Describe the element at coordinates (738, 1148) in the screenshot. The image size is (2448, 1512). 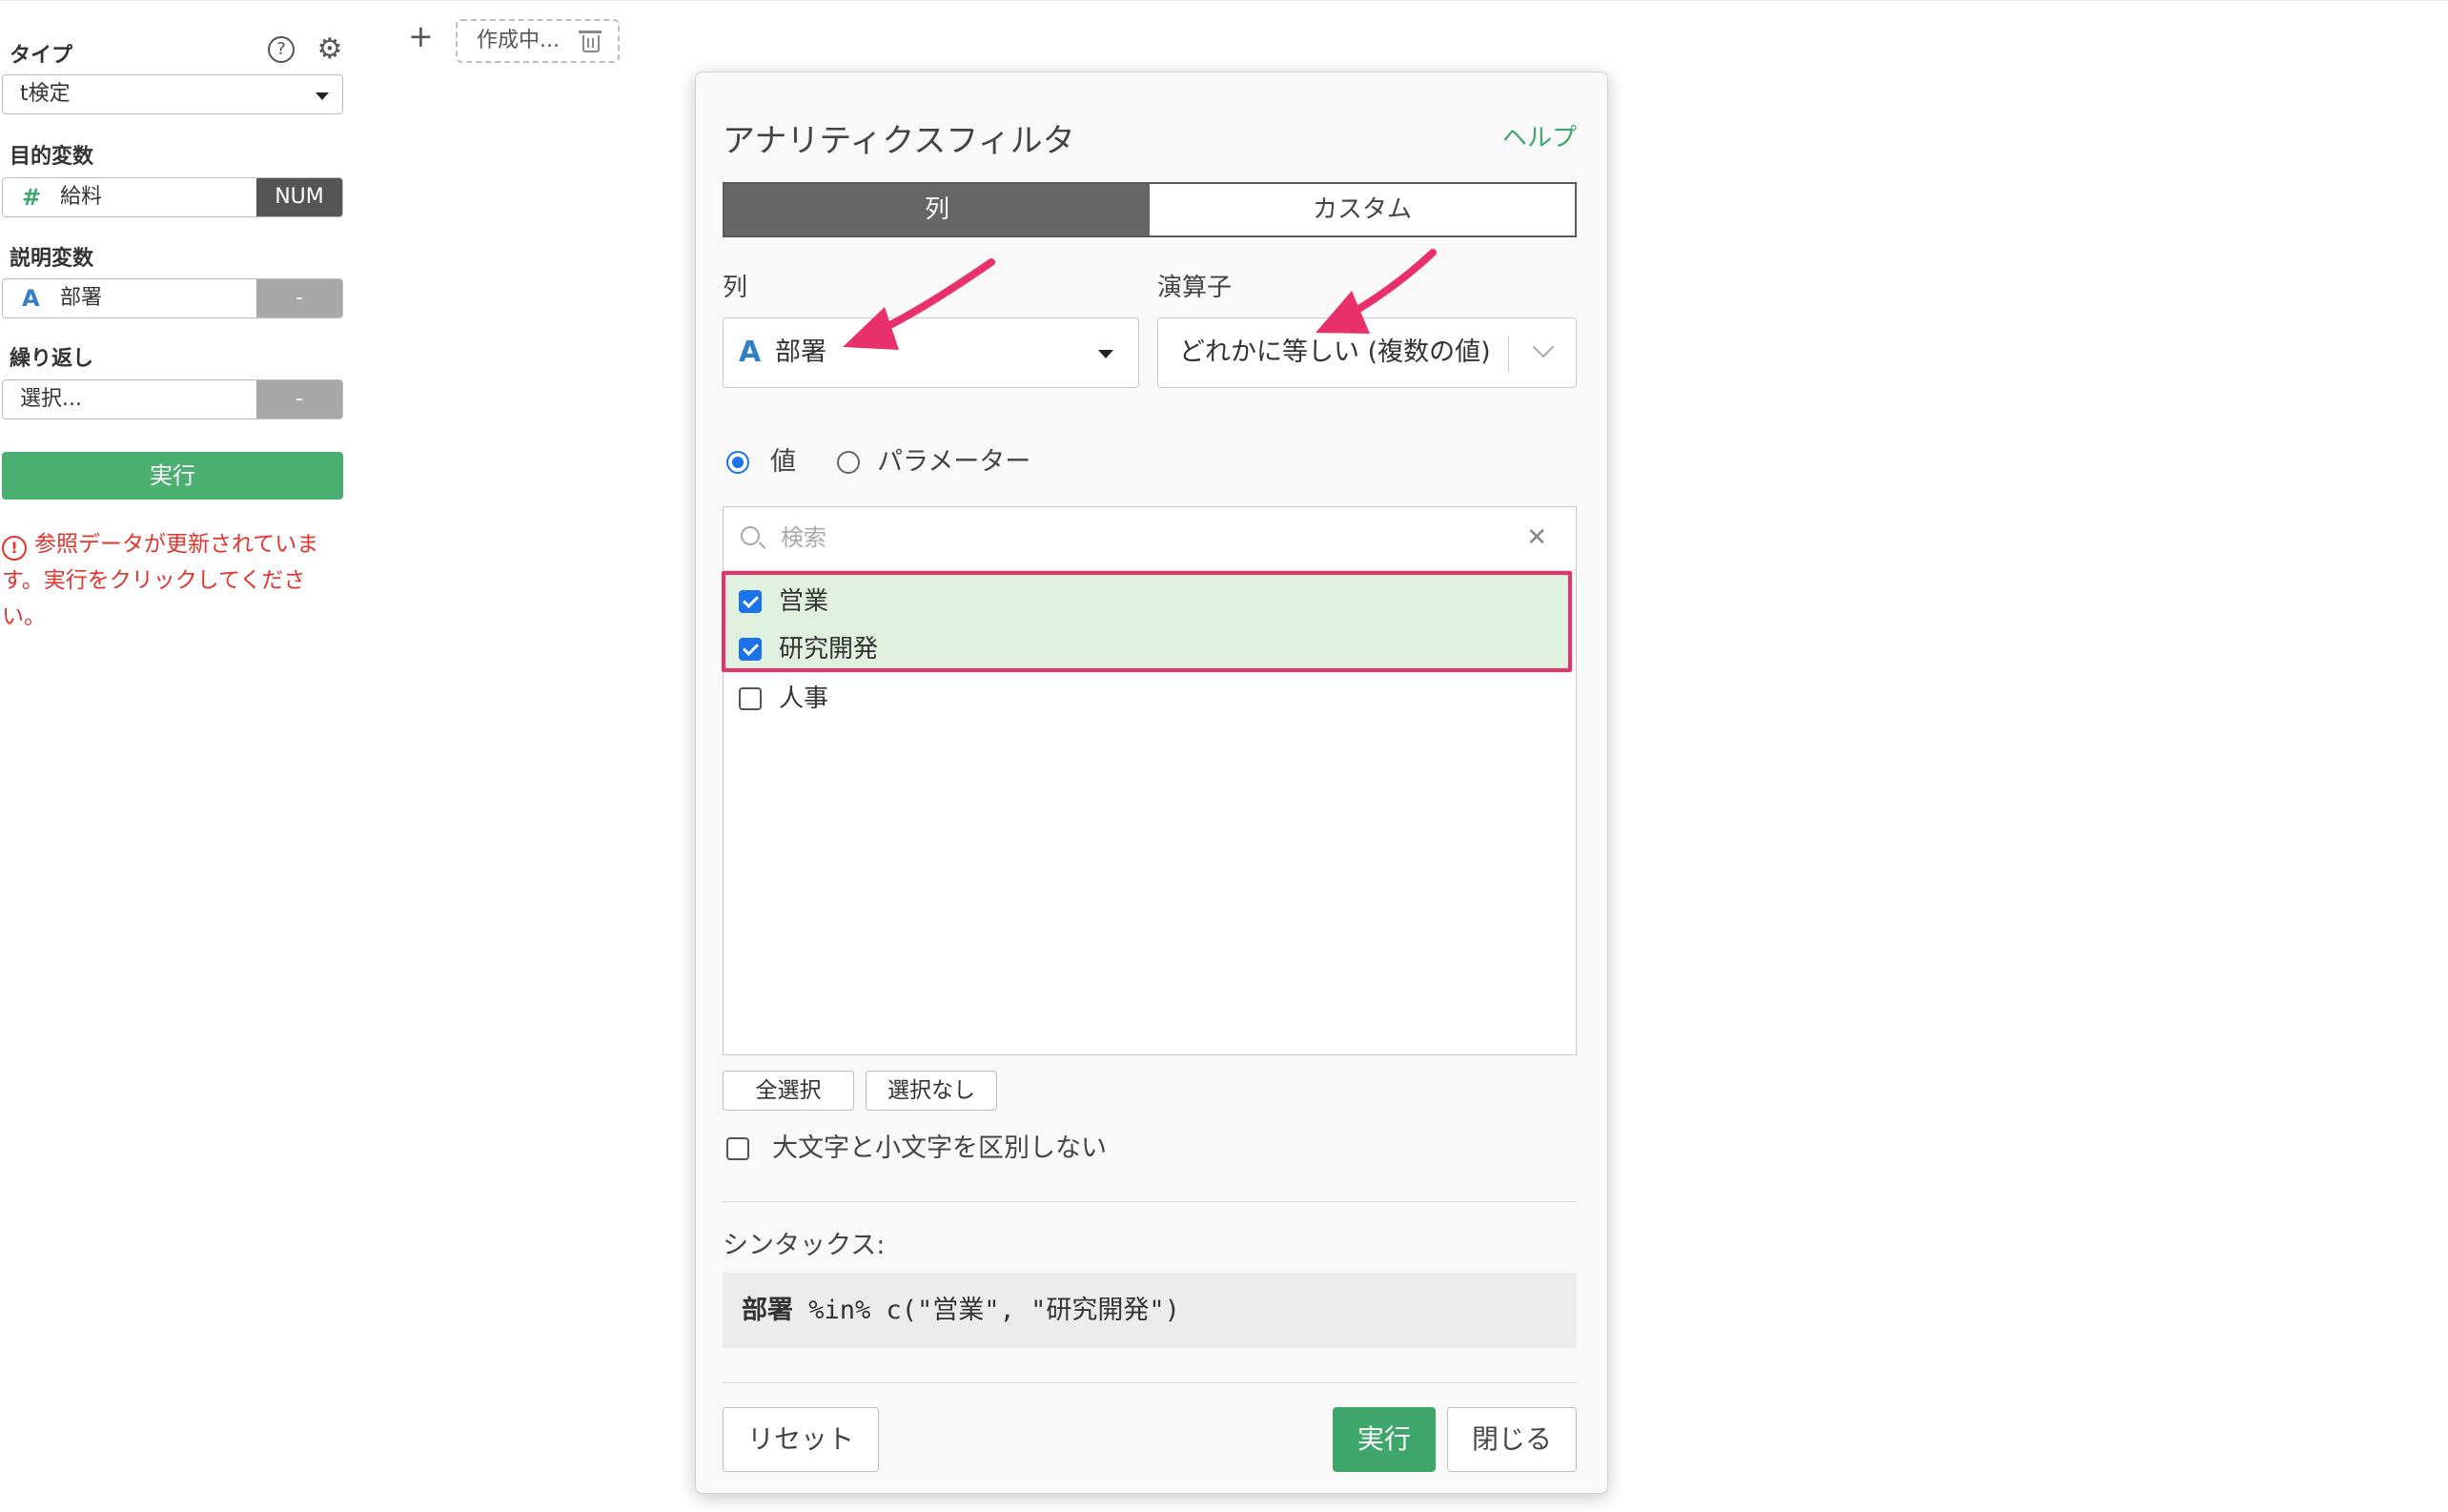
I see `case-insensitive-checkbox` at that location.